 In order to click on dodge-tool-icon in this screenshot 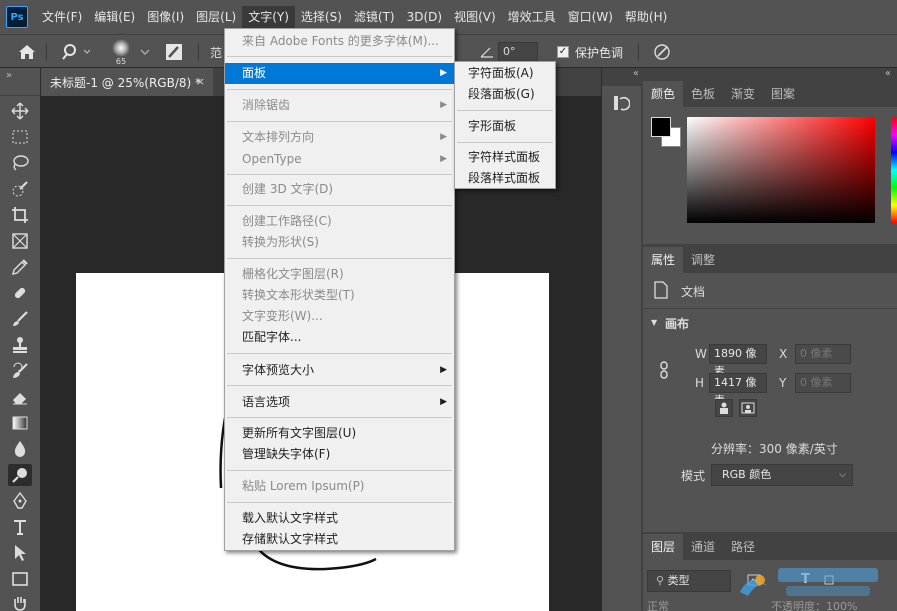, I will do `click(20, 475)`.